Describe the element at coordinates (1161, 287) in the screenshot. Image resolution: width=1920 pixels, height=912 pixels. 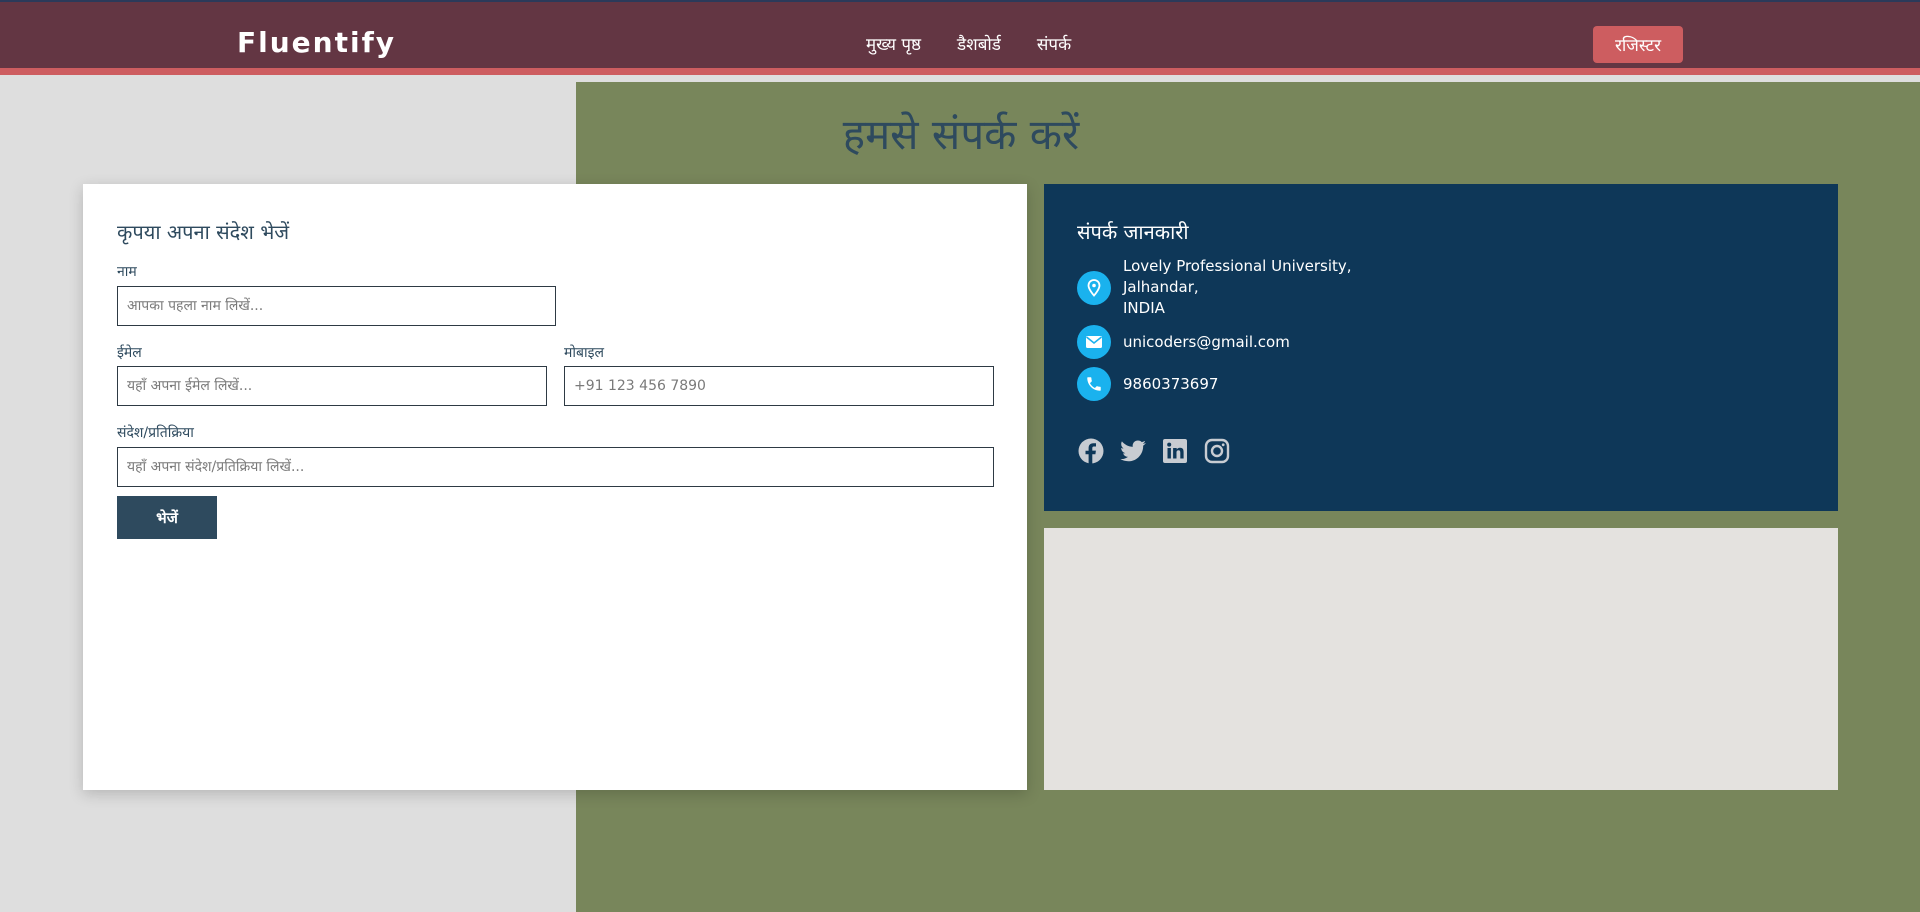
I see `address-line-2: Jalhandar,` at that location.